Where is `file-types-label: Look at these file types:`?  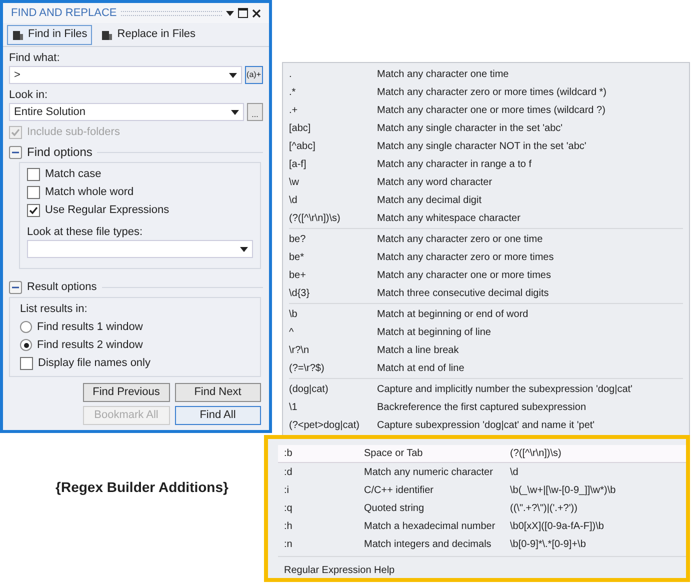
file-types-label: Look at these file types: is located at coordinates (85, 232).